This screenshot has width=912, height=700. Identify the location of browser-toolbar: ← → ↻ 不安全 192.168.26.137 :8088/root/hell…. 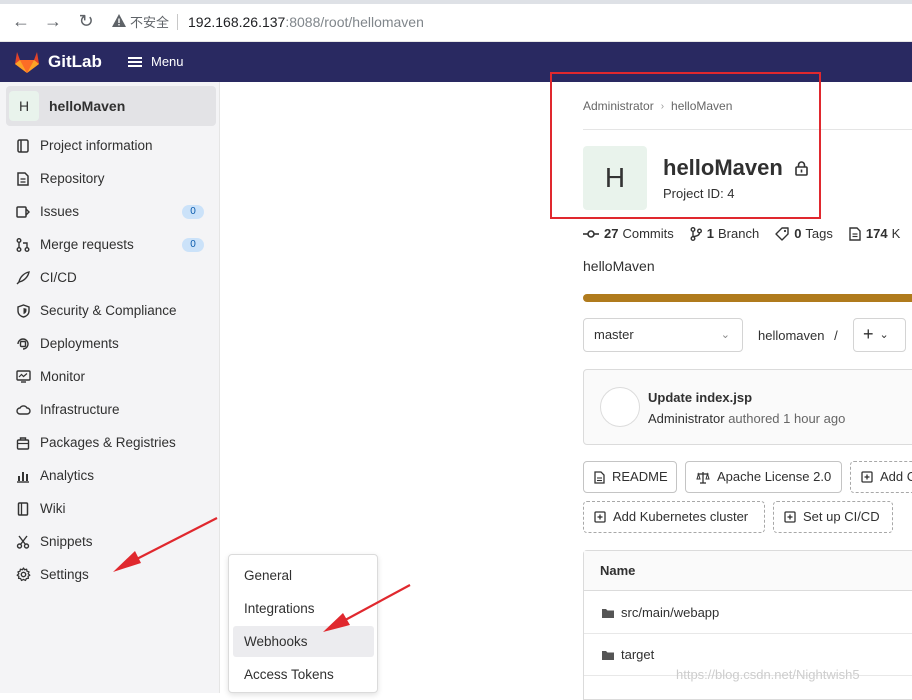
(456, 21).